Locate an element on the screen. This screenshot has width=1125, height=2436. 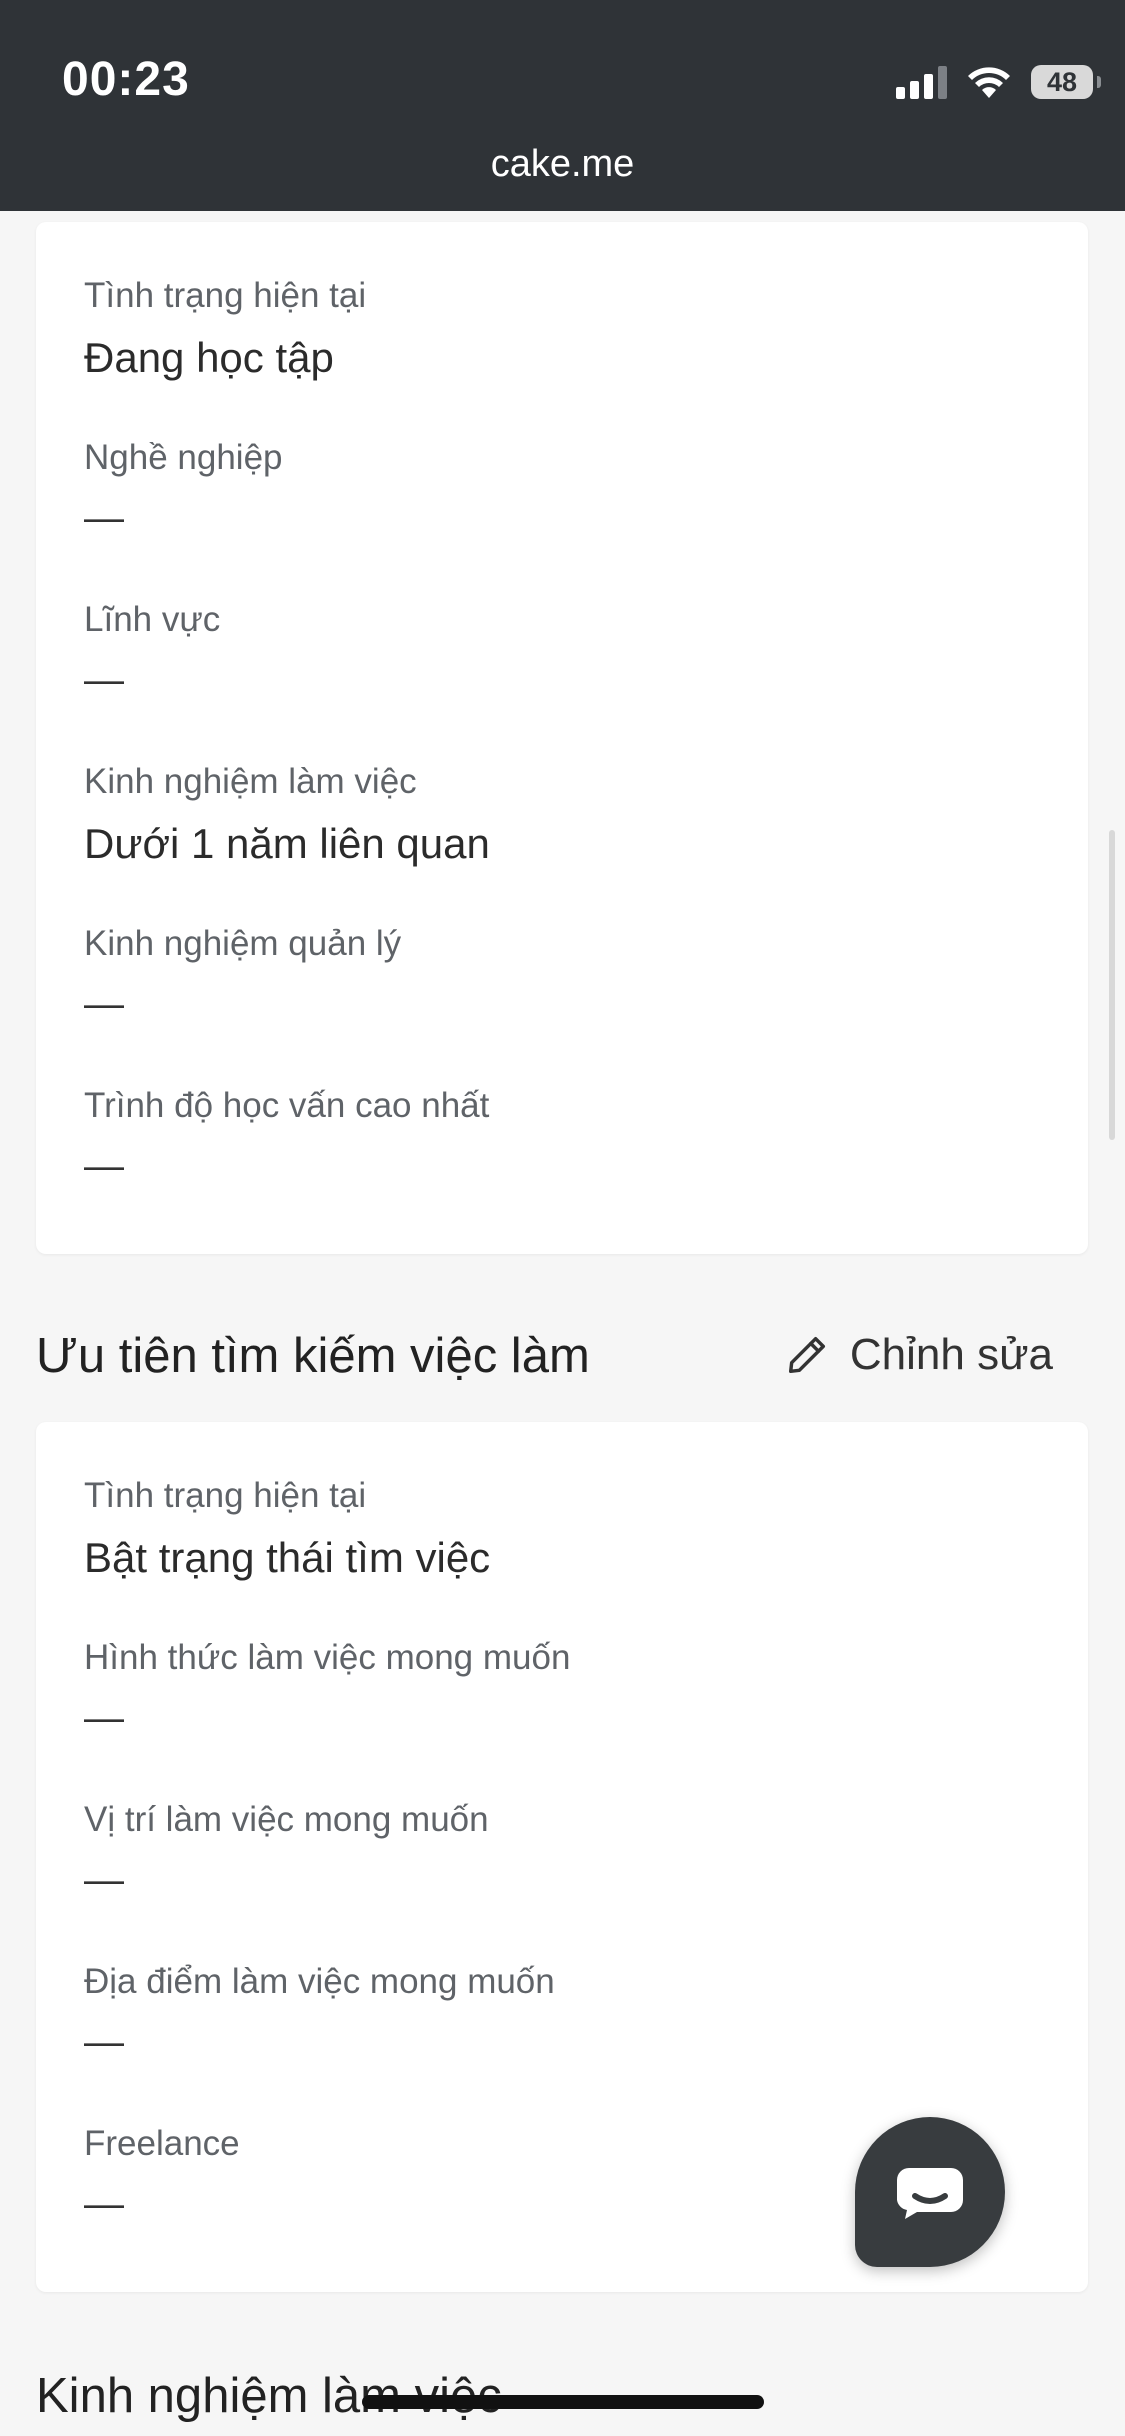
field-occupation: Nghề nghiệp — is located at coordinates (566, 489).